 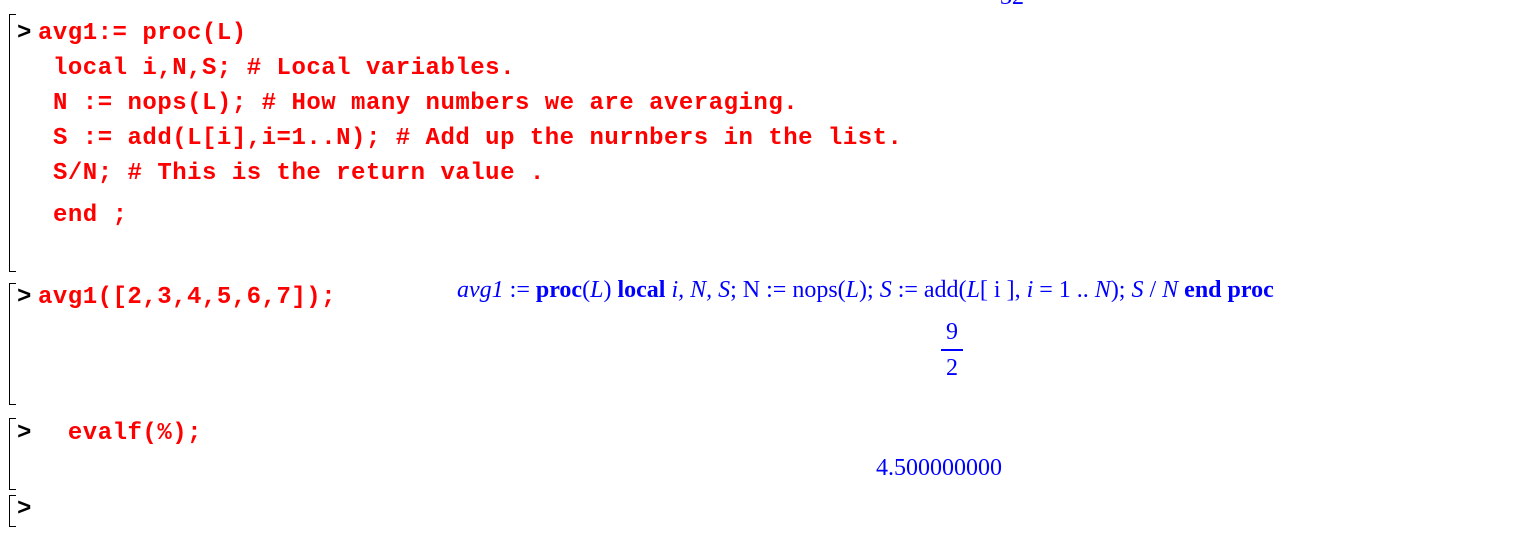 What do you see at coordinates (952, 368) in the screenshot?
I see `fraction-denominator: 2` at bounding box center [952, 368].